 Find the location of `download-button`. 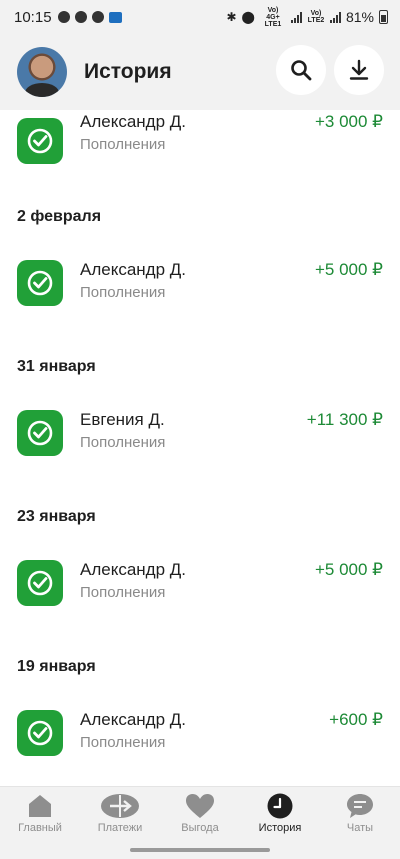

download-button is located at coordinates (359, 70).